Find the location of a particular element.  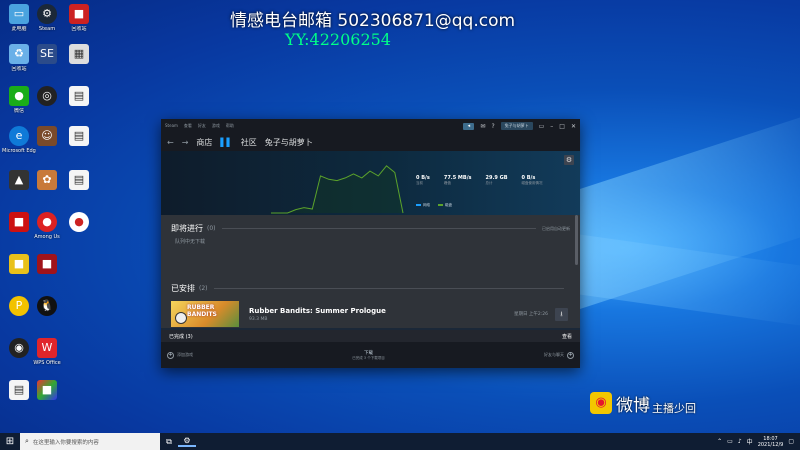

upcoming-header: 即将进行 (0) 已启用自动更新 is located at coordinates (370, 228).